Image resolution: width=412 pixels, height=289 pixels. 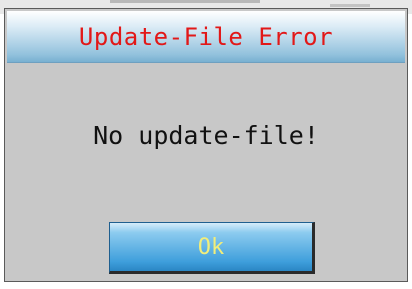 What do you see at coordinates (206, 135) in the screenshot?
I see `error-message: No update-file!` at bounding box center [206, 135].